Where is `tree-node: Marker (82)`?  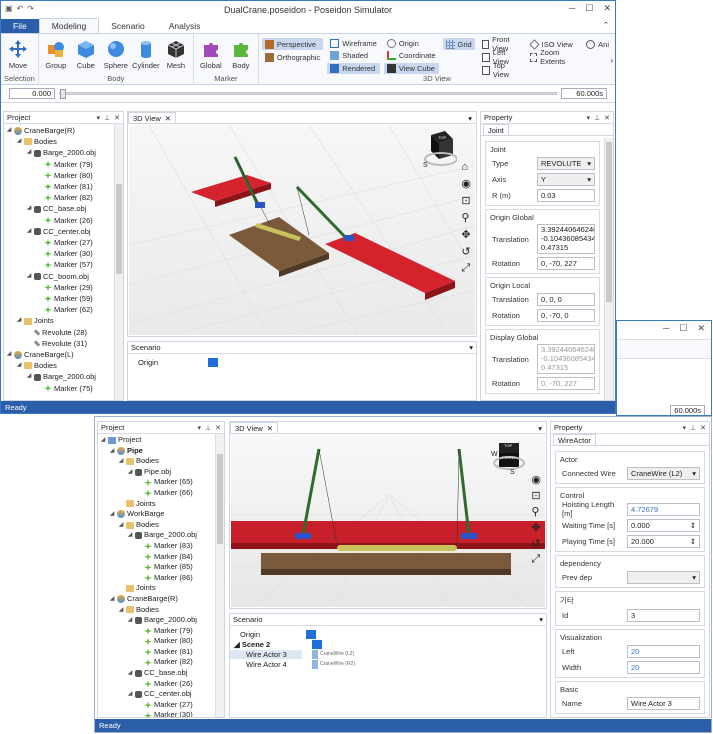
tree-node: Marker (82) is located at coordinates (156, 662).